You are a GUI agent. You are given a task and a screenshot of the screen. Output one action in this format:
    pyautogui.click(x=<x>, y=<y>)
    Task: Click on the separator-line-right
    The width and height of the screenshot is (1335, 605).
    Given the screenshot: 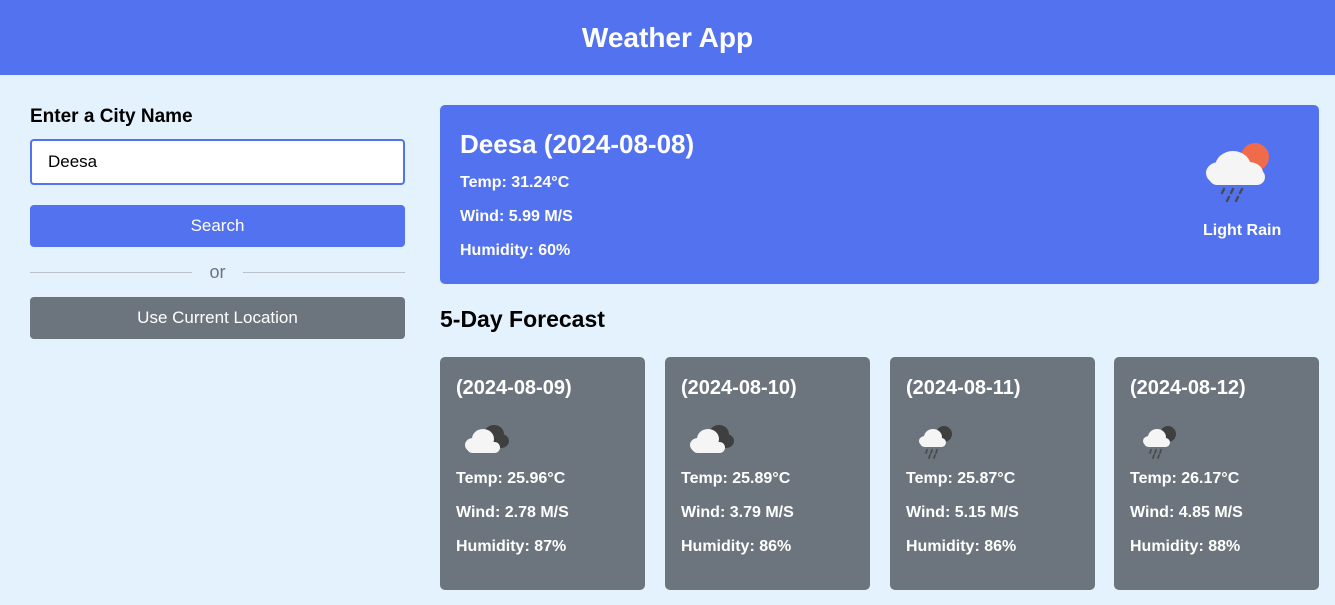 What is the action you would take?
    pyautogui.click(x=324, y=272)
    